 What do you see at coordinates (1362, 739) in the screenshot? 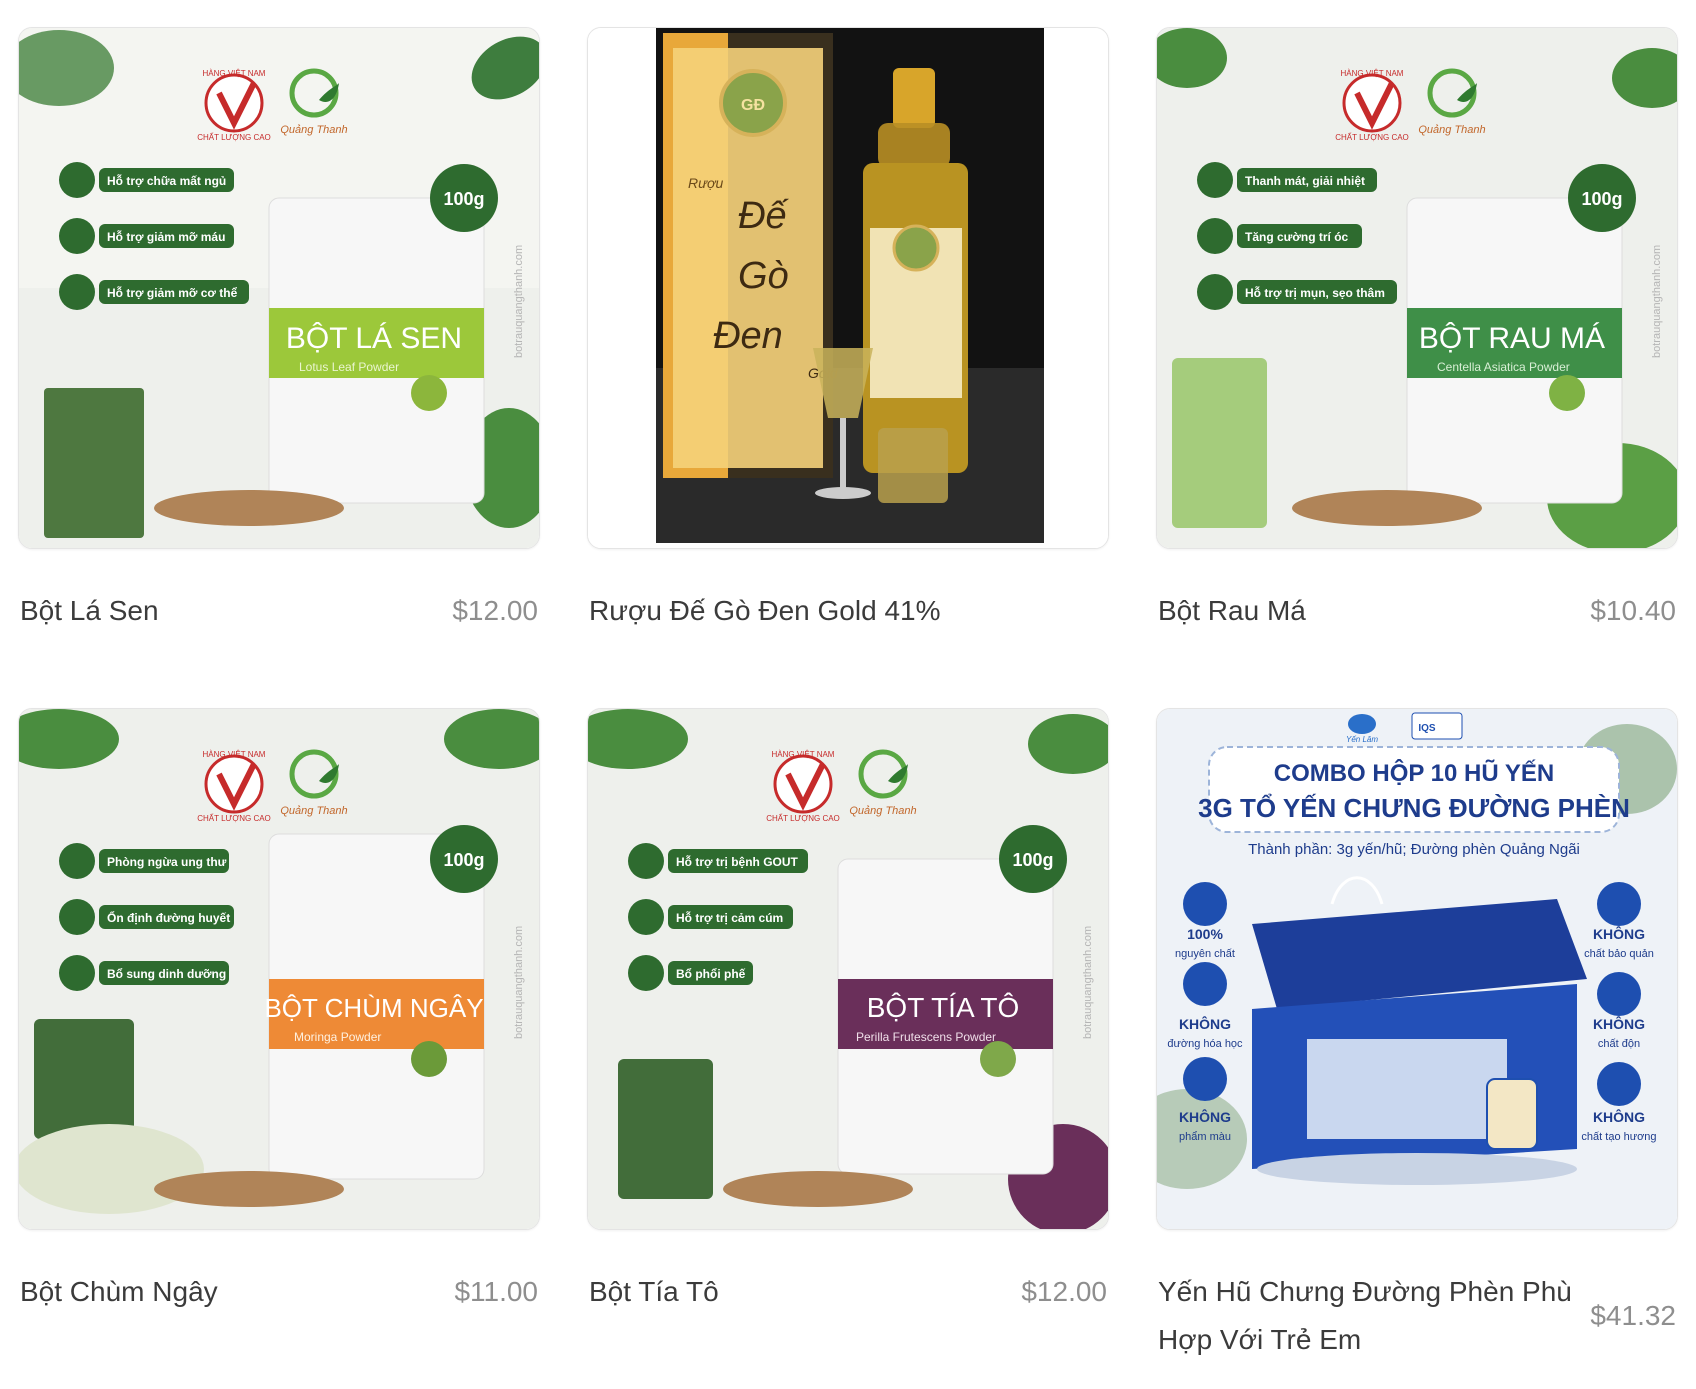
I see `brand-name: Yến Lâm` at bounding box center [1362, 739].